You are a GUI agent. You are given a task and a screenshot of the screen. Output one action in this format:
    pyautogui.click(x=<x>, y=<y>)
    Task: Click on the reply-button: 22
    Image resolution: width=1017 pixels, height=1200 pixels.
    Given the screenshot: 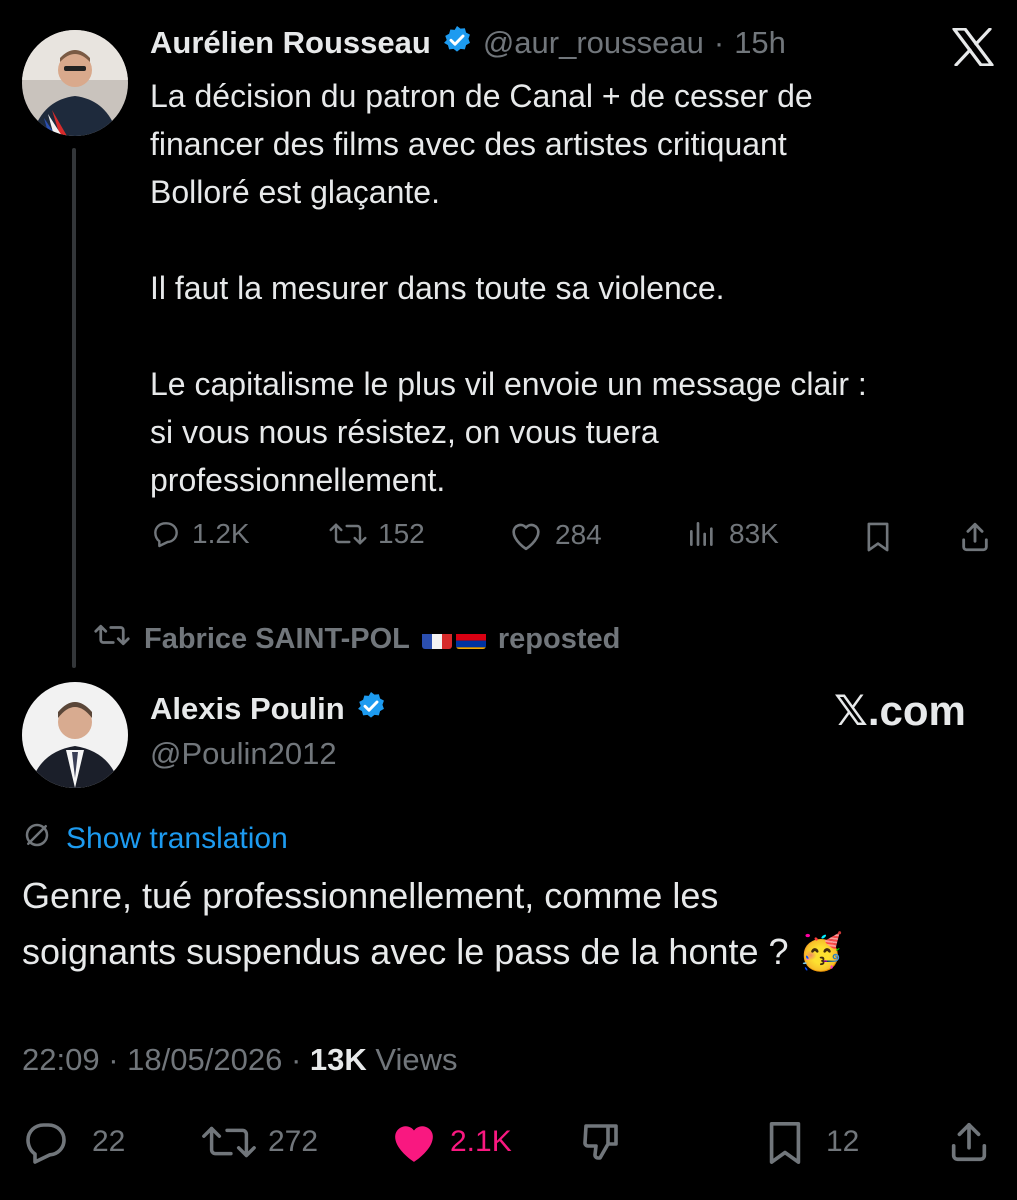 What is the action you would take?
    pyautogui.click(x=73, y=1142)
    